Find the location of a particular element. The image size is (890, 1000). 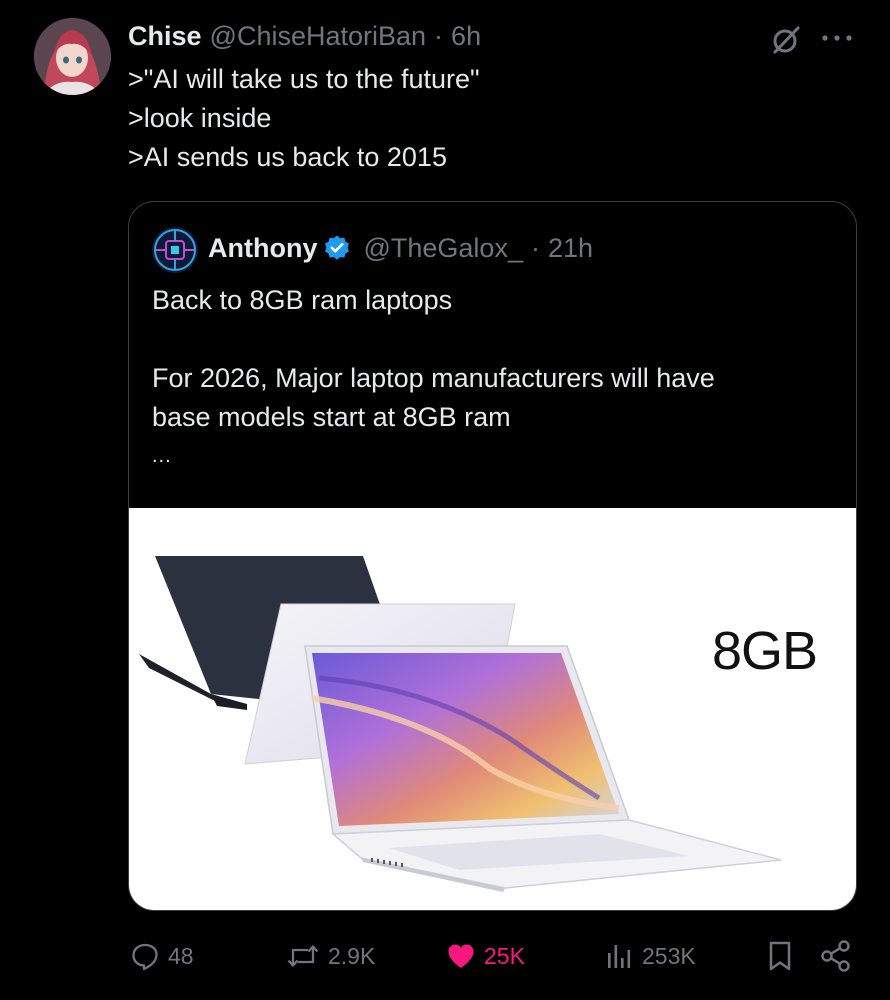

bookmark-icon is located at coordinates (780, 956).